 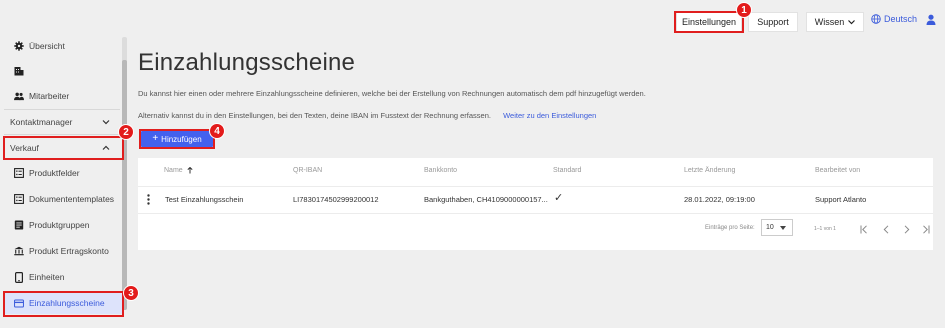 I want to click on cell-lastchange: 28.01.2022, 09:19:00, so click(x=719, y=199).